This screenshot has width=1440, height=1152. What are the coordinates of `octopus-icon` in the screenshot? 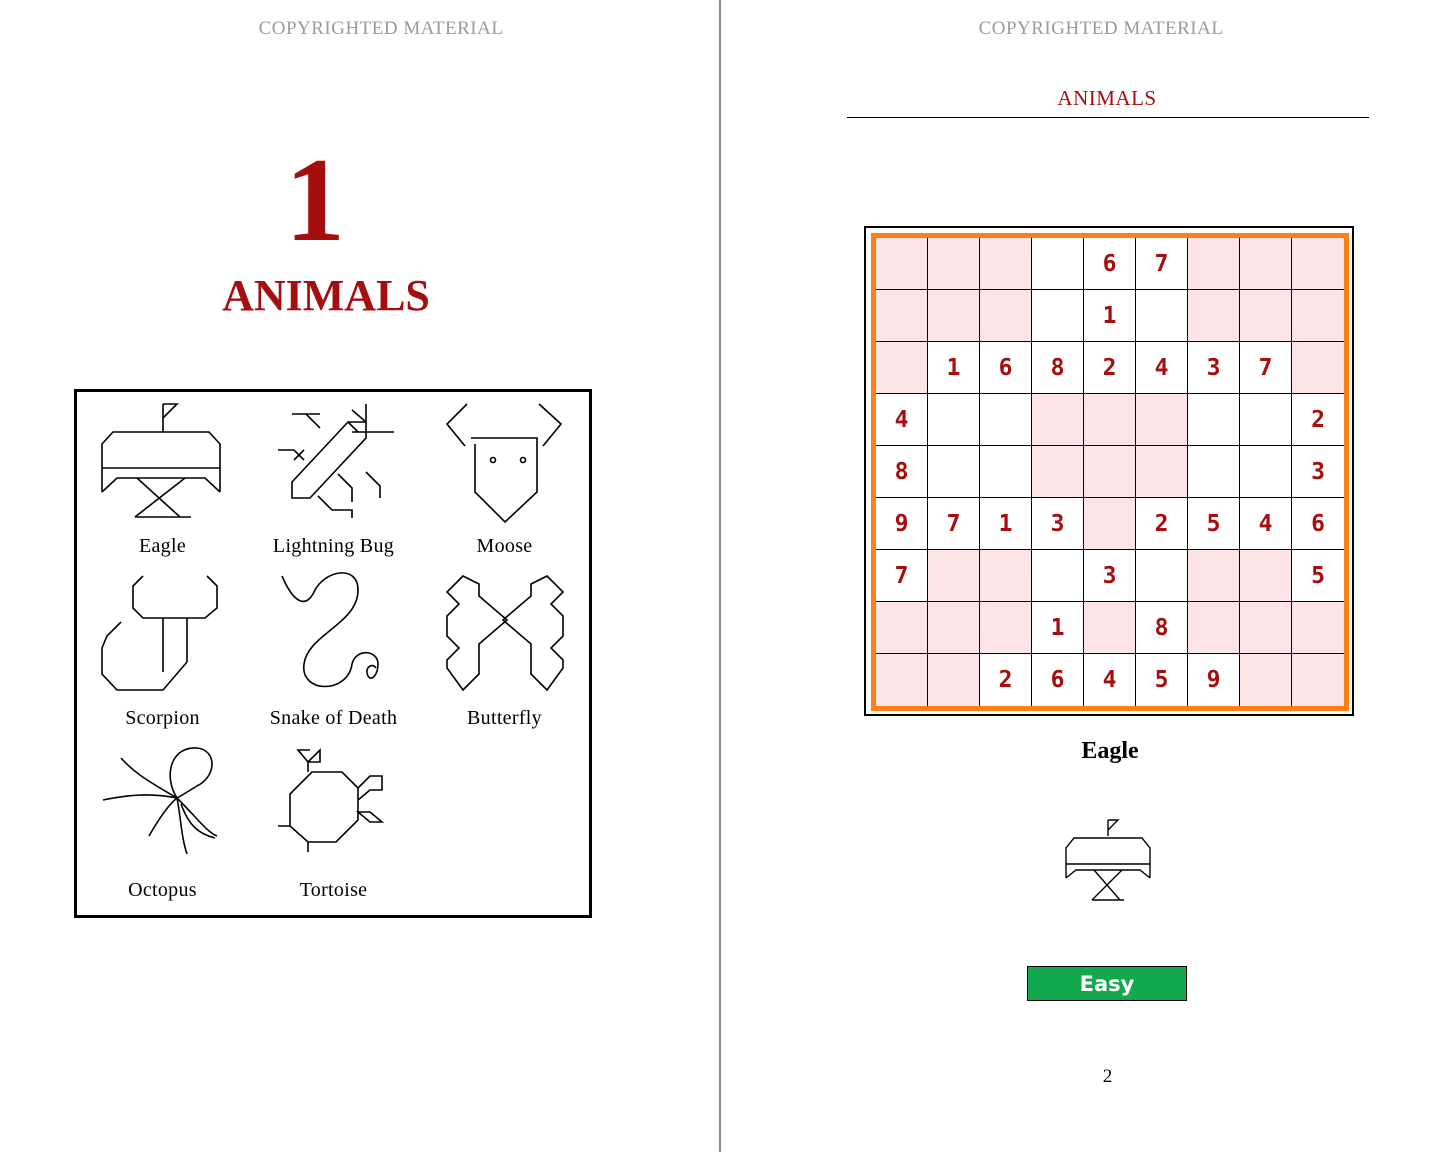 It's located at (160, 801).